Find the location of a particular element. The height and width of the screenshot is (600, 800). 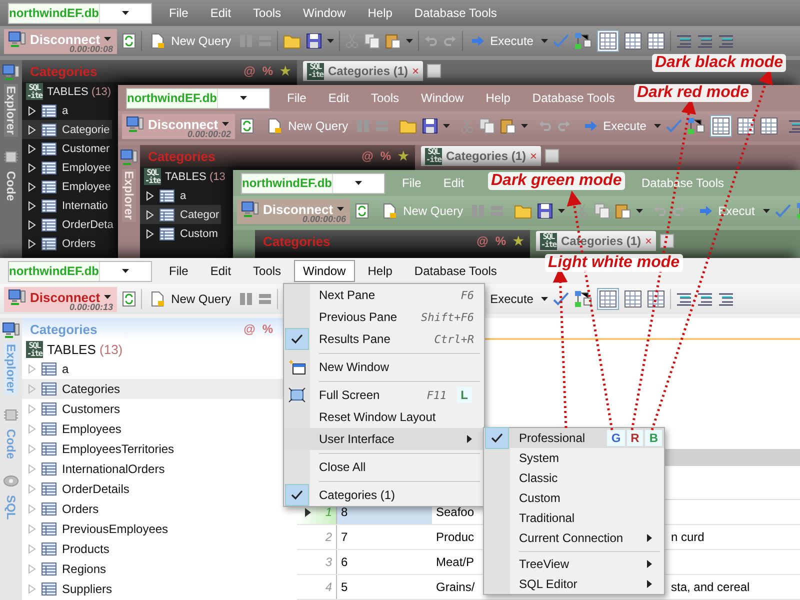

table-cell-text: sta, and cereal is located at coordinates (710, 587).